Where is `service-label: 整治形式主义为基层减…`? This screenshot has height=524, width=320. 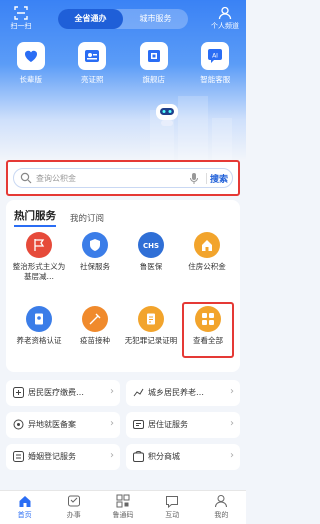
service-label: 整治形式主义为基层减… is located at coordinates (39, 271).